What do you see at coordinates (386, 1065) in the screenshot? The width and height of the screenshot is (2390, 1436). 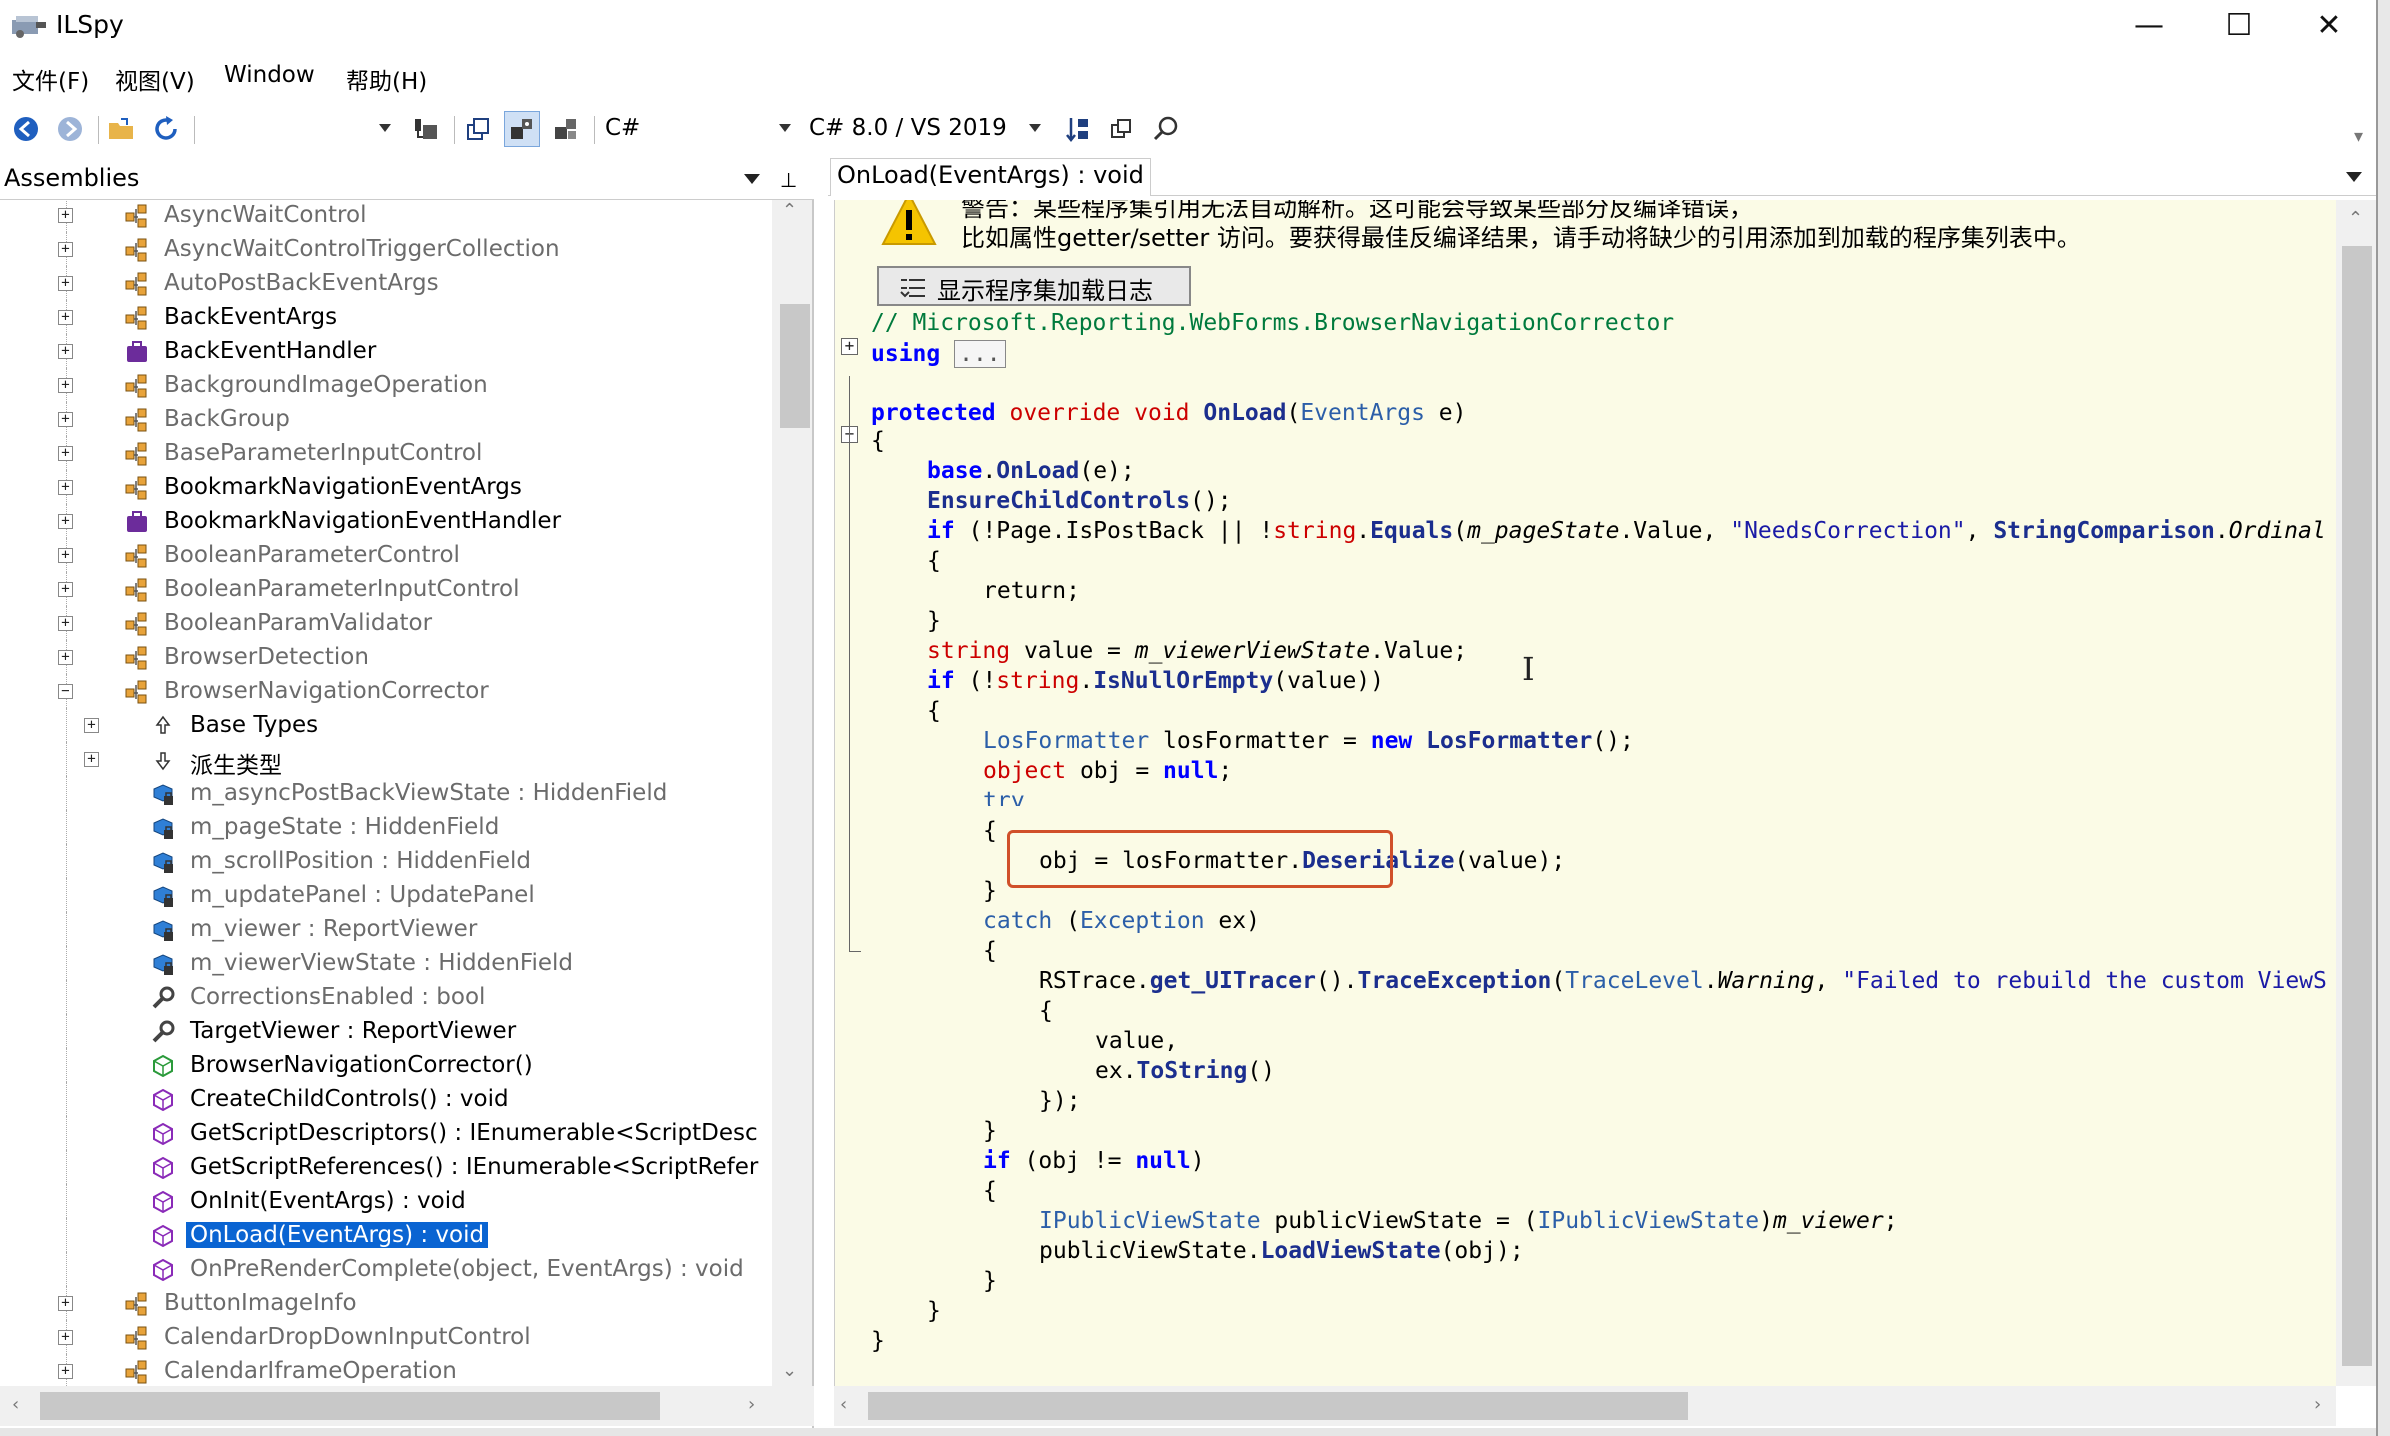 I see `tree-item: BrowserNavigationCorrector()` at bounding box center [386, 1065].